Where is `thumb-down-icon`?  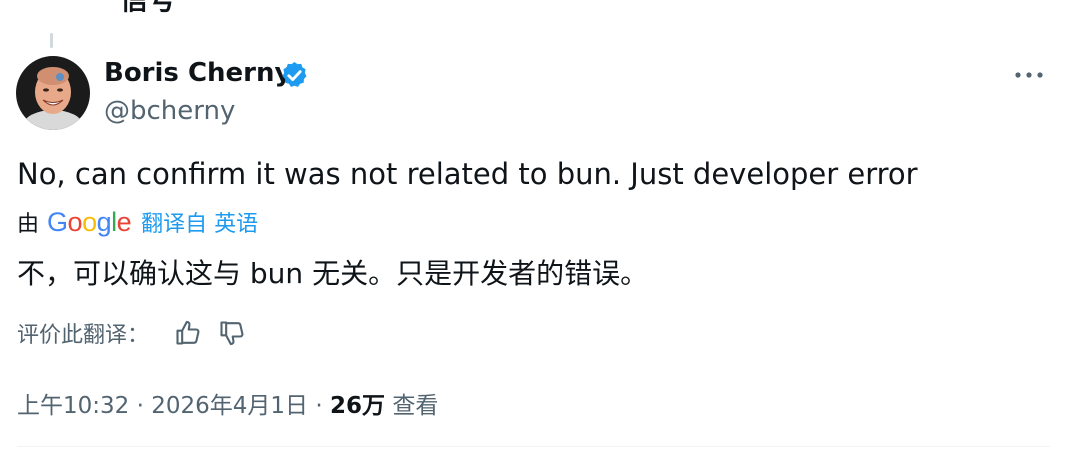 thumb-down-icon is located at coordinates (232, 333).